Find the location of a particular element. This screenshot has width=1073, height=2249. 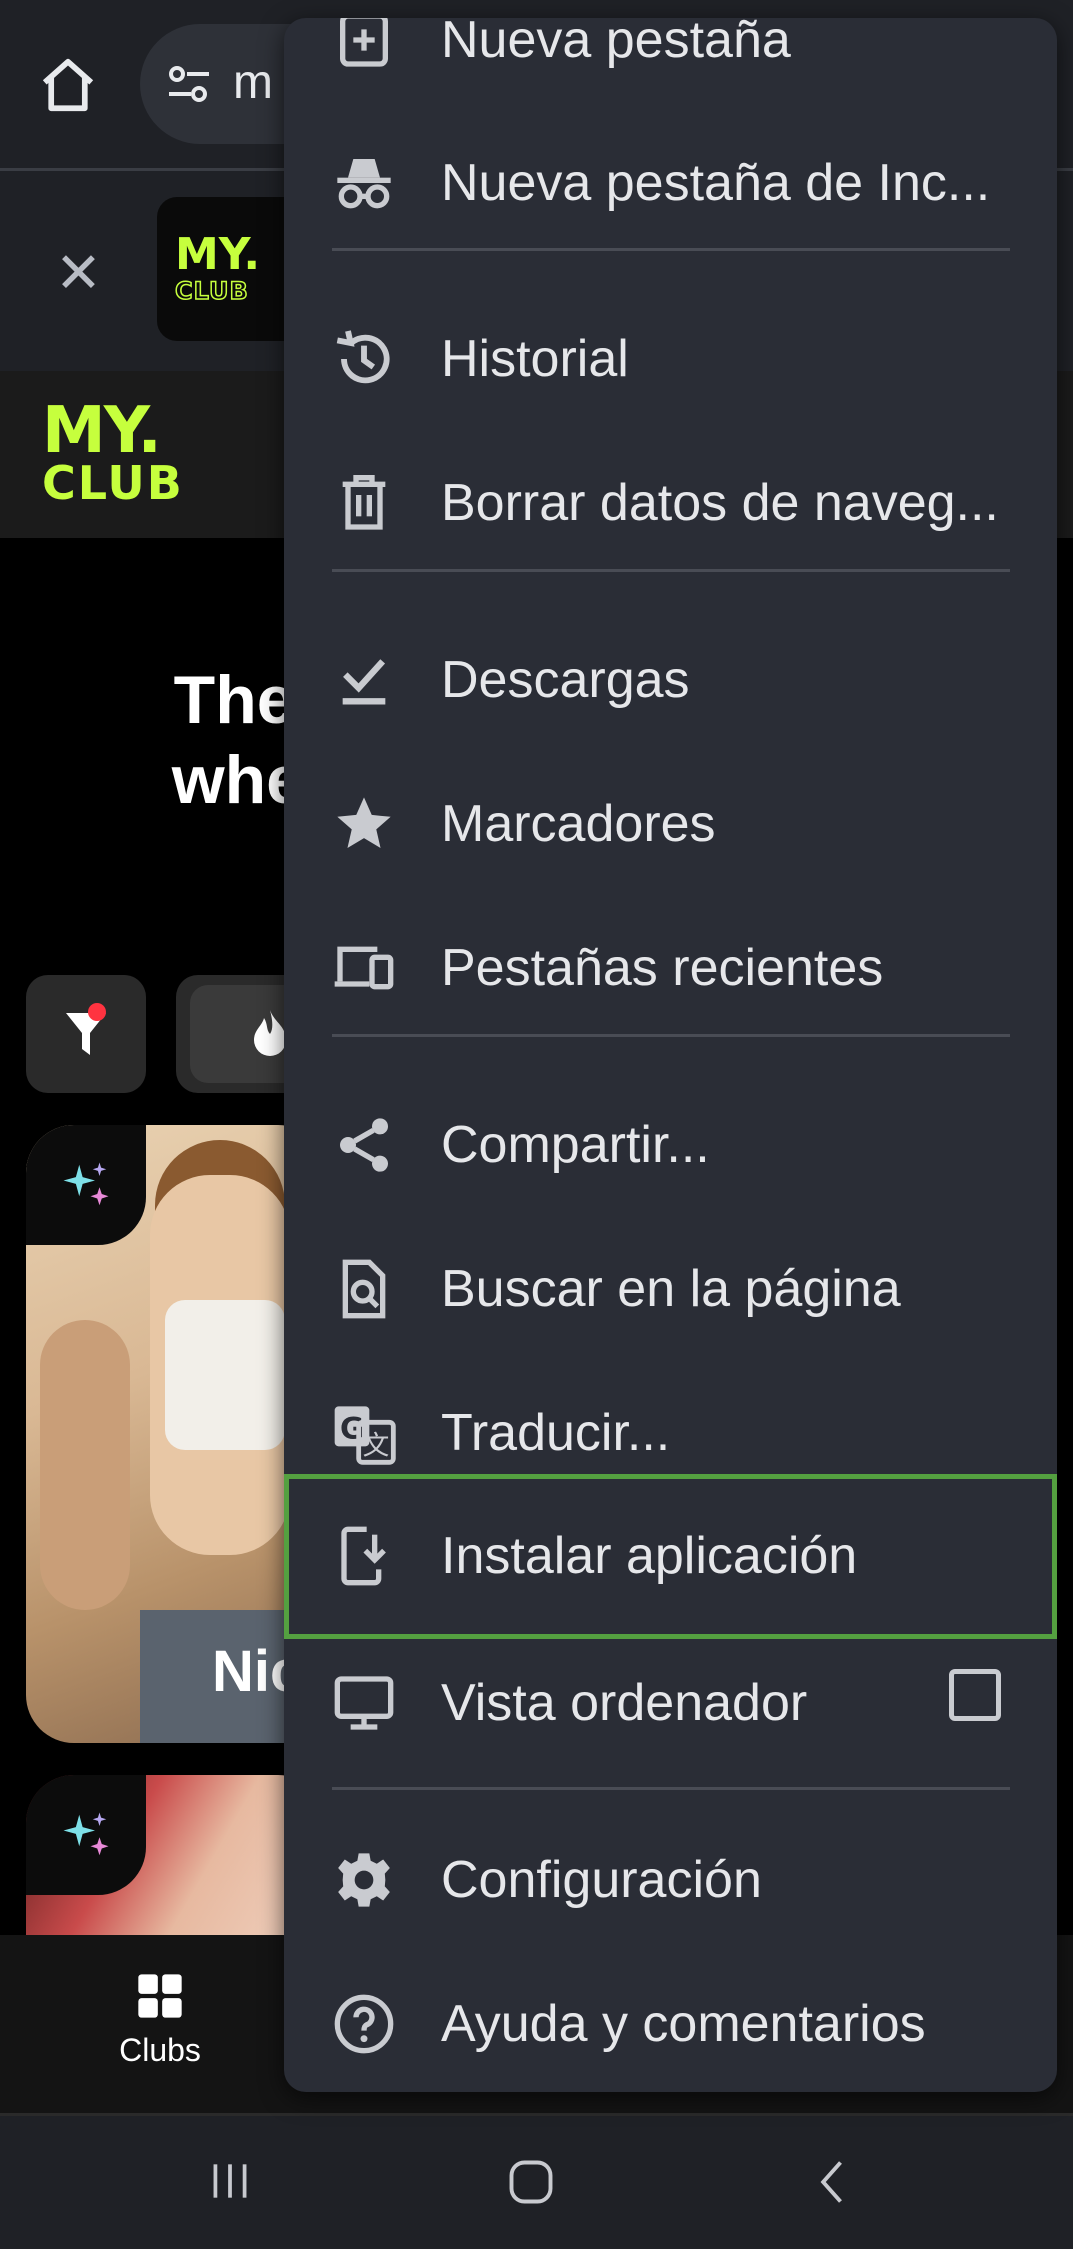

home-button is located at coordinates (67, 85).